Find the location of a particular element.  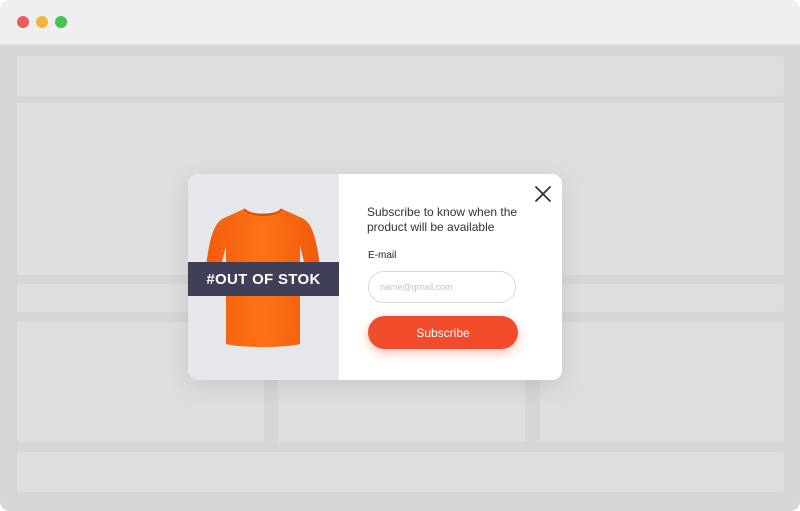

product-image-panel: #OUT OF STOK is located at coordinates (263, 277).